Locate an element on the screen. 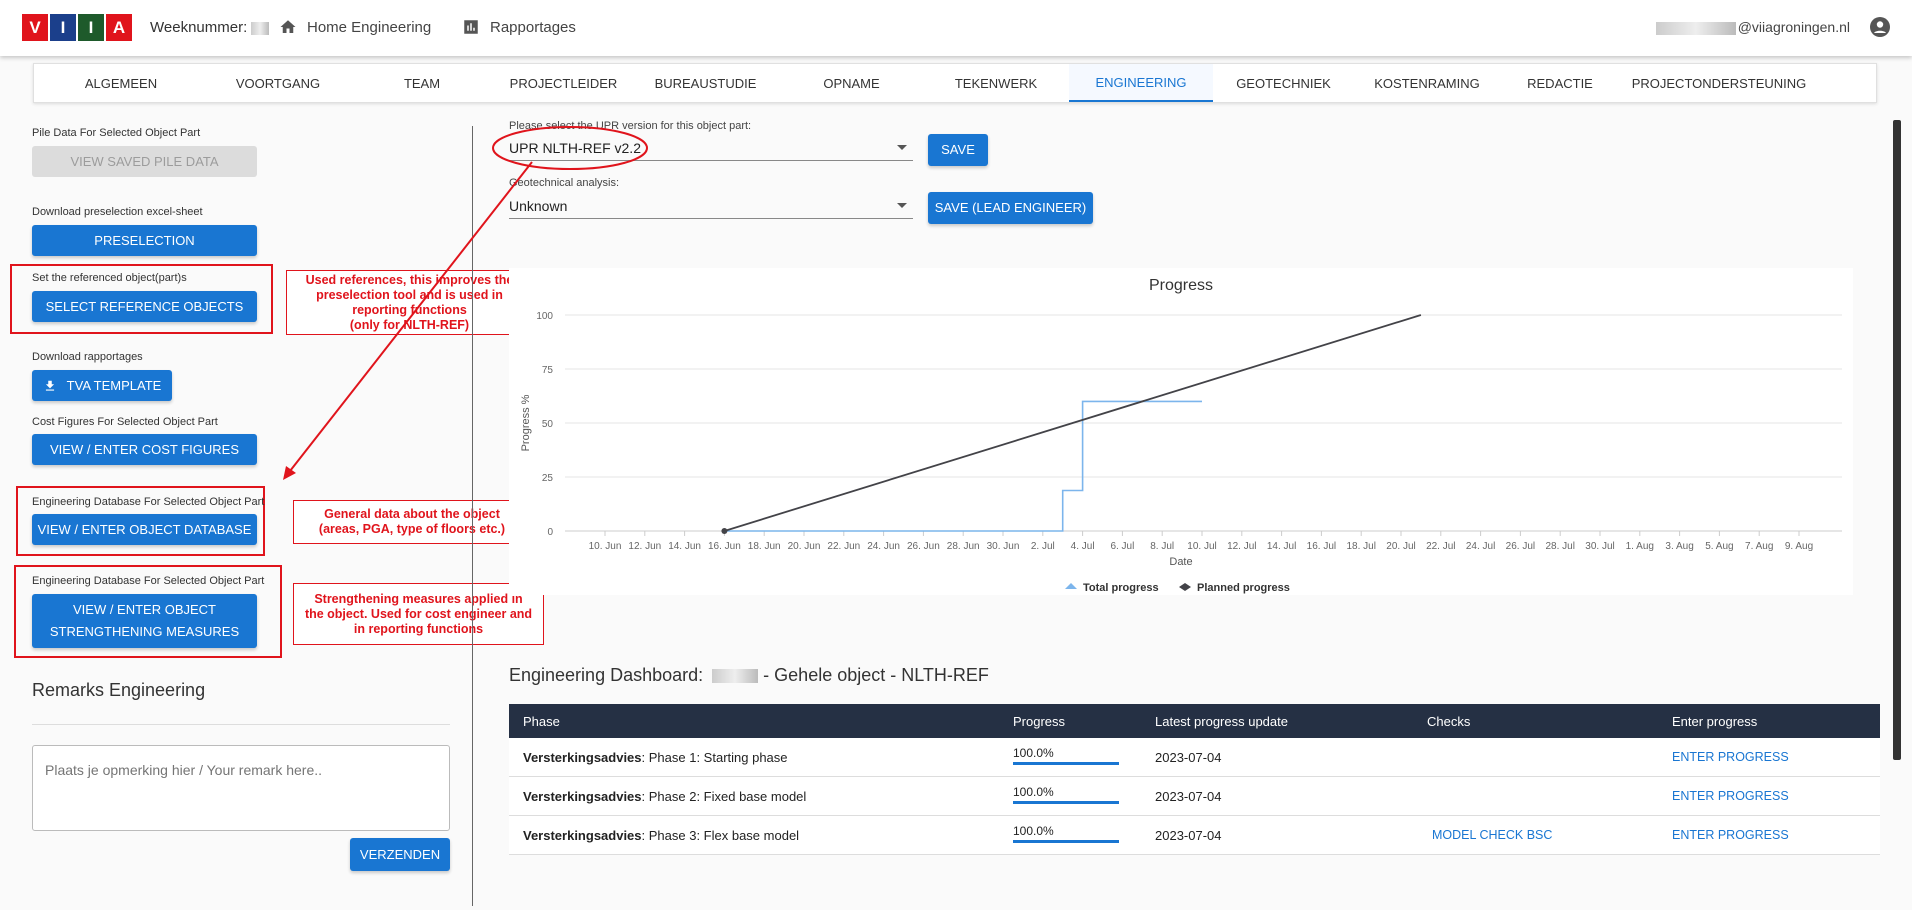 This screenshot has width=1912, height=910. tab-projectleider: PROJECTLEIDER is located at coordinates (563, 83).